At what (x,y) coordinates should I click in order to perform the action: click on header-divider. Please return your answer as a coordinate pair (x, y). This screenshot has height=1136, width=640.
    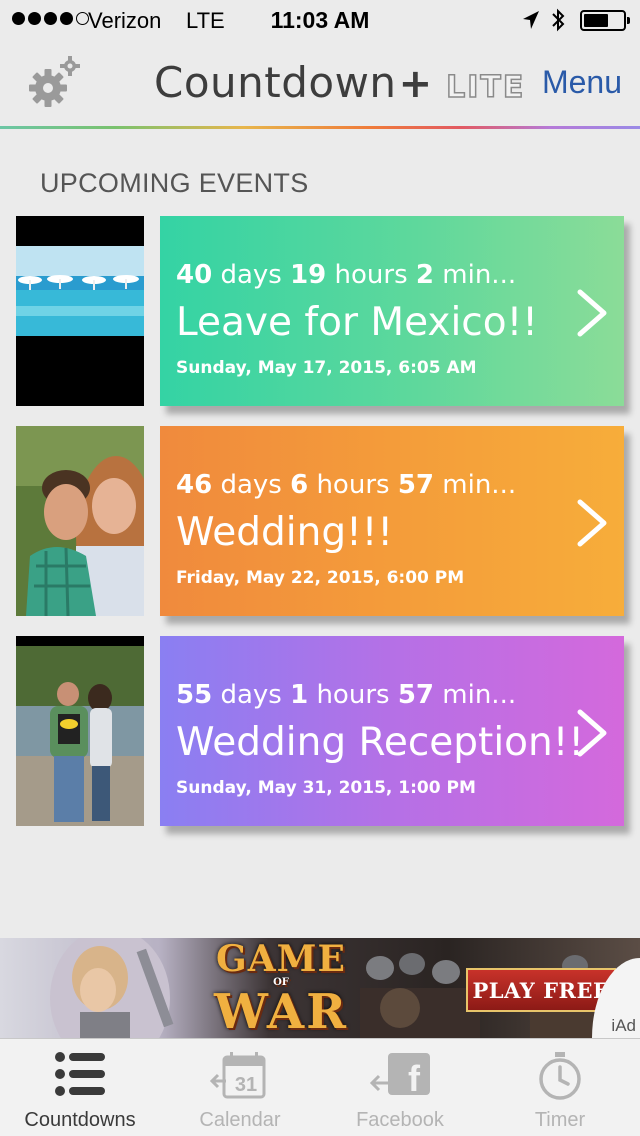
    Looking at the image, I should click on (320, 127).